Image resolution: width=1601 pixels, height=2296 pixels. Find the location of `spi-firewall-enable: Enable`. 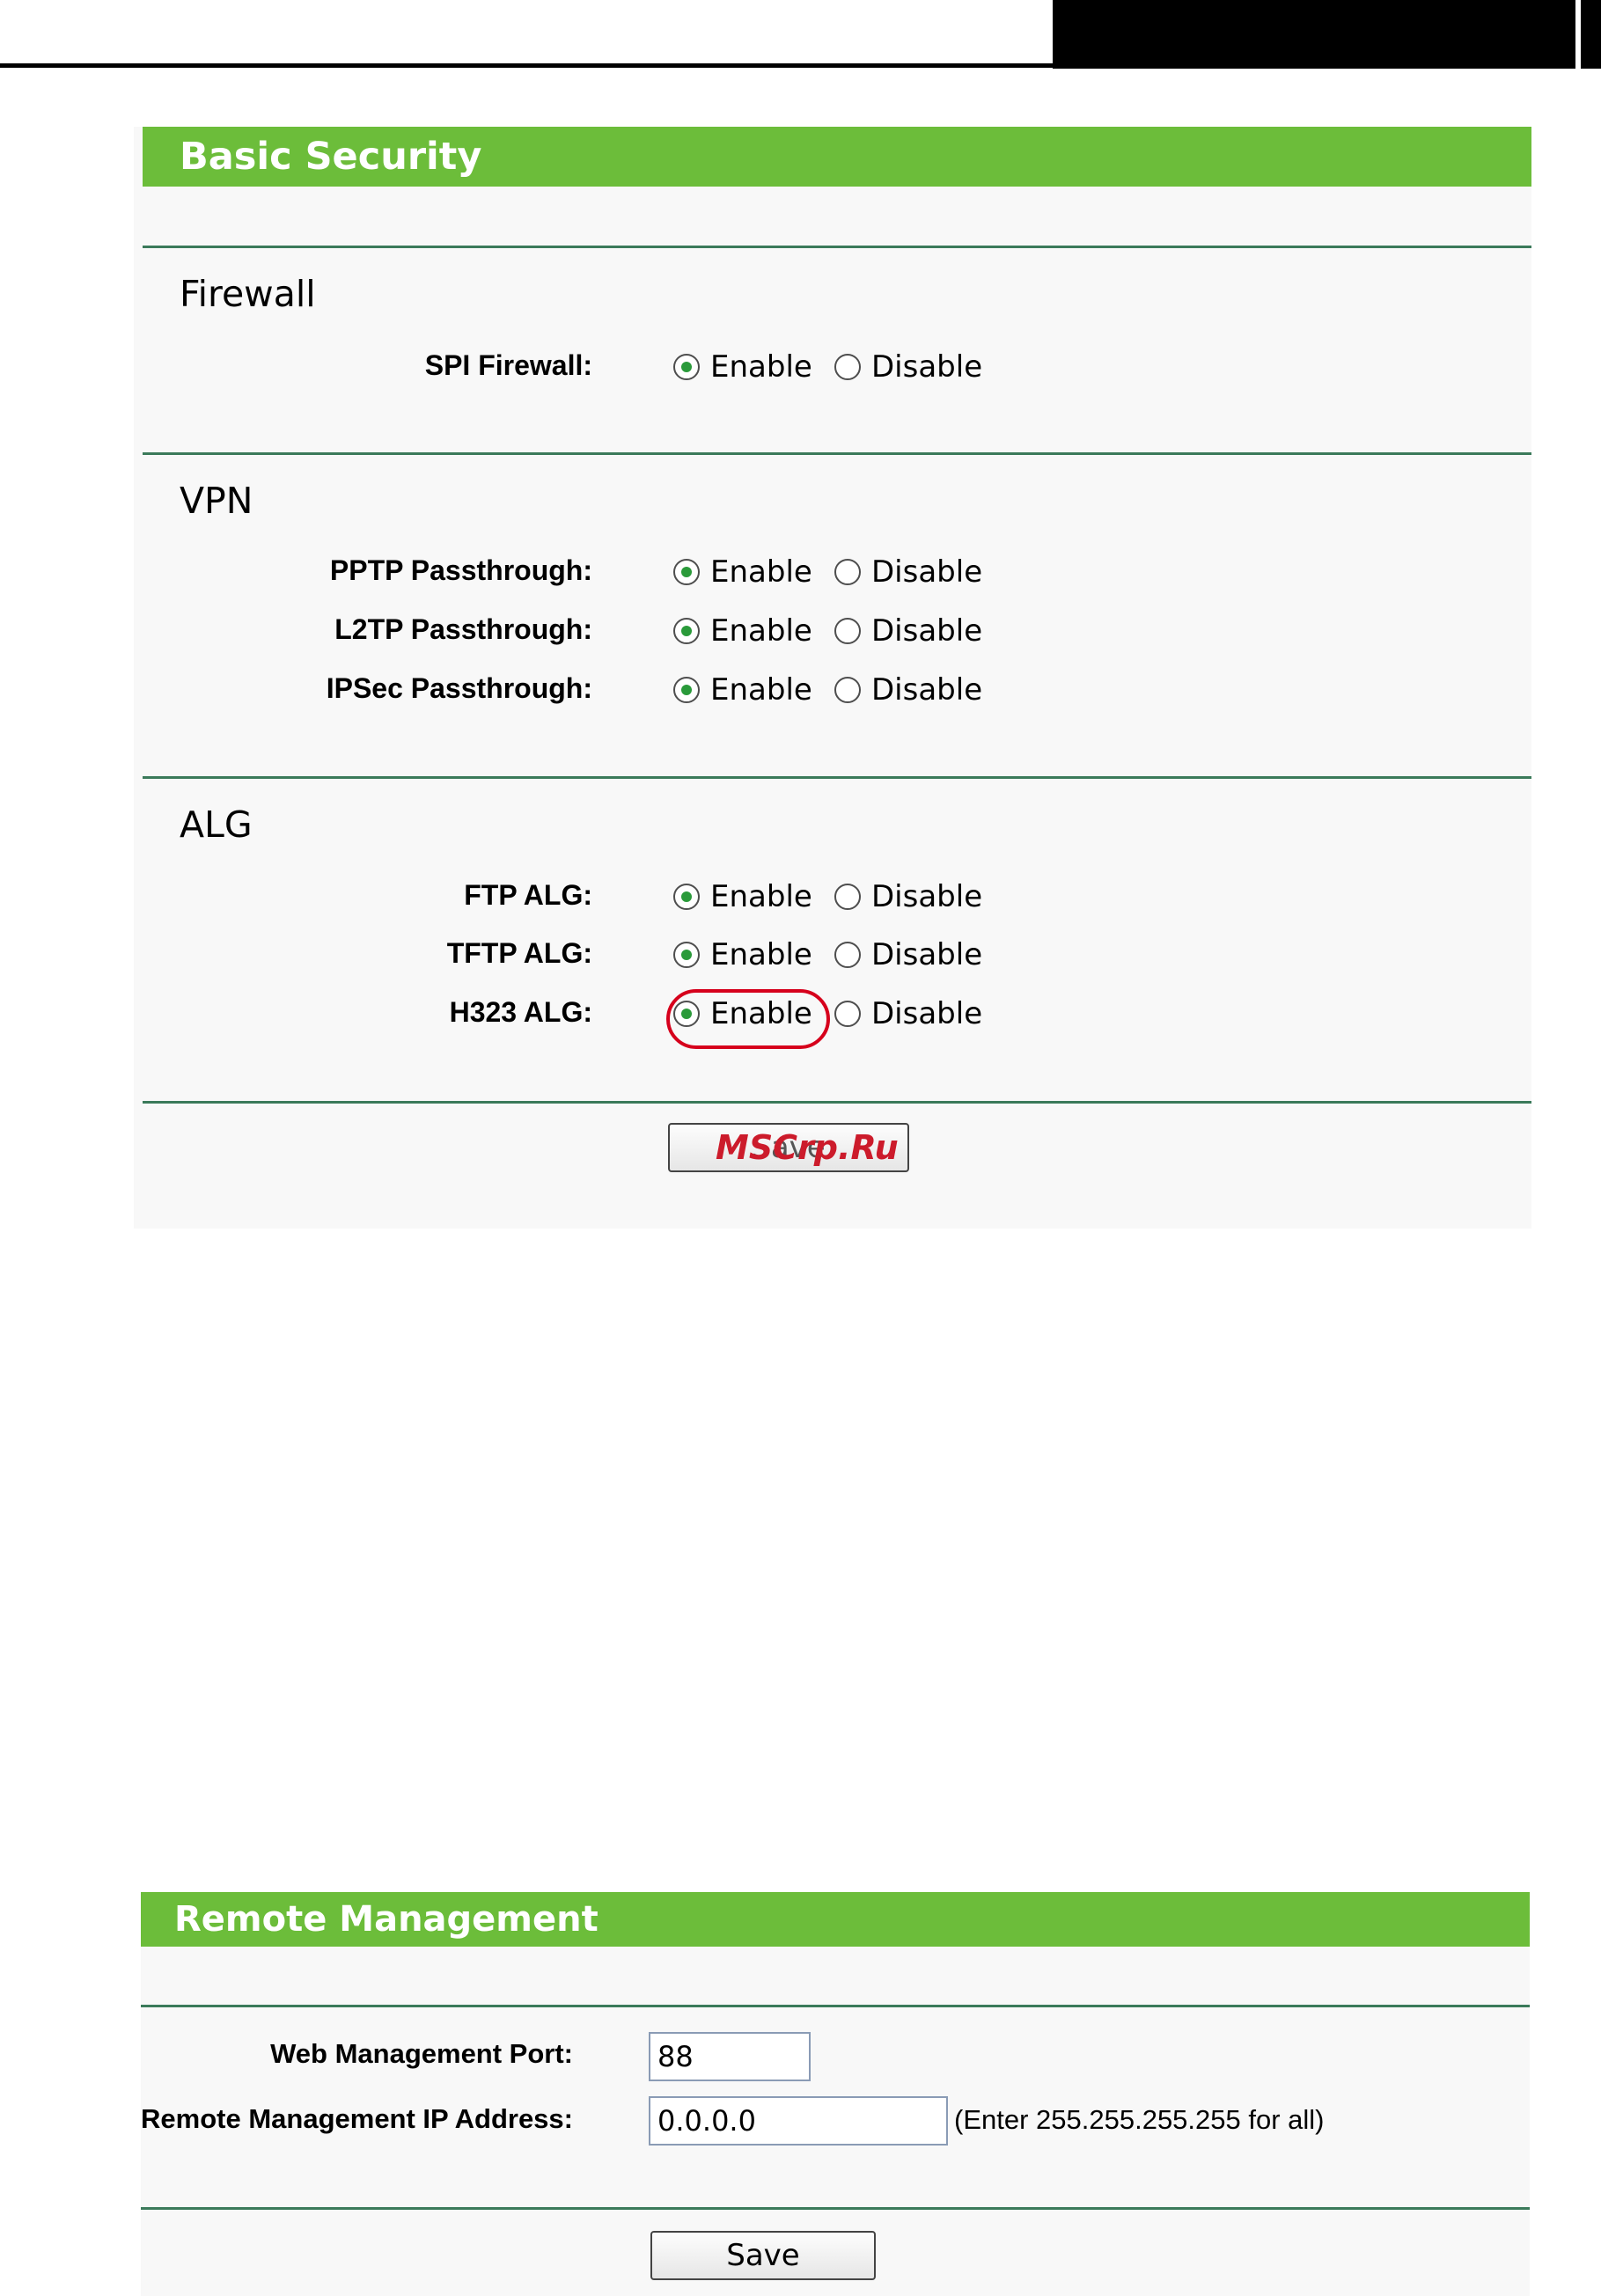

spi-firewall-enable: Enable is located at coordinates (743, 367).